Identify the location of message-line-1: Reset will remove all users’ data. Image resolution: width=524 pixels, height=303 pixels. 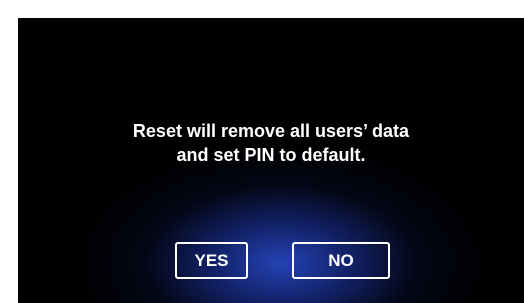
(271, 131).